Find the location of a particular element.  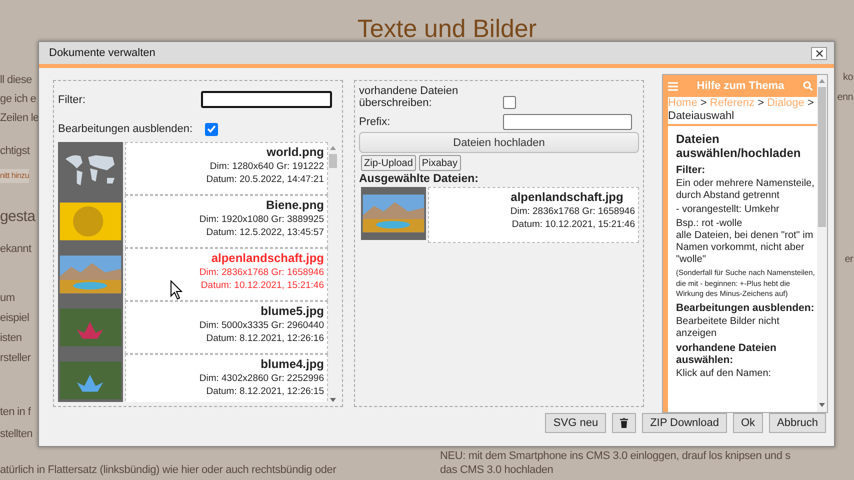

file-dimensions: Dim: 1280x640 Gr: 191222 is located at coordinates (267, 166).